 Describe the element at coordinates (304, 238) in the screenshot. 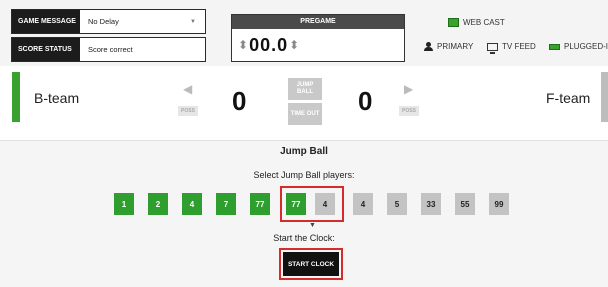

I see `start-clock-label: Start the Clock:` at that location.